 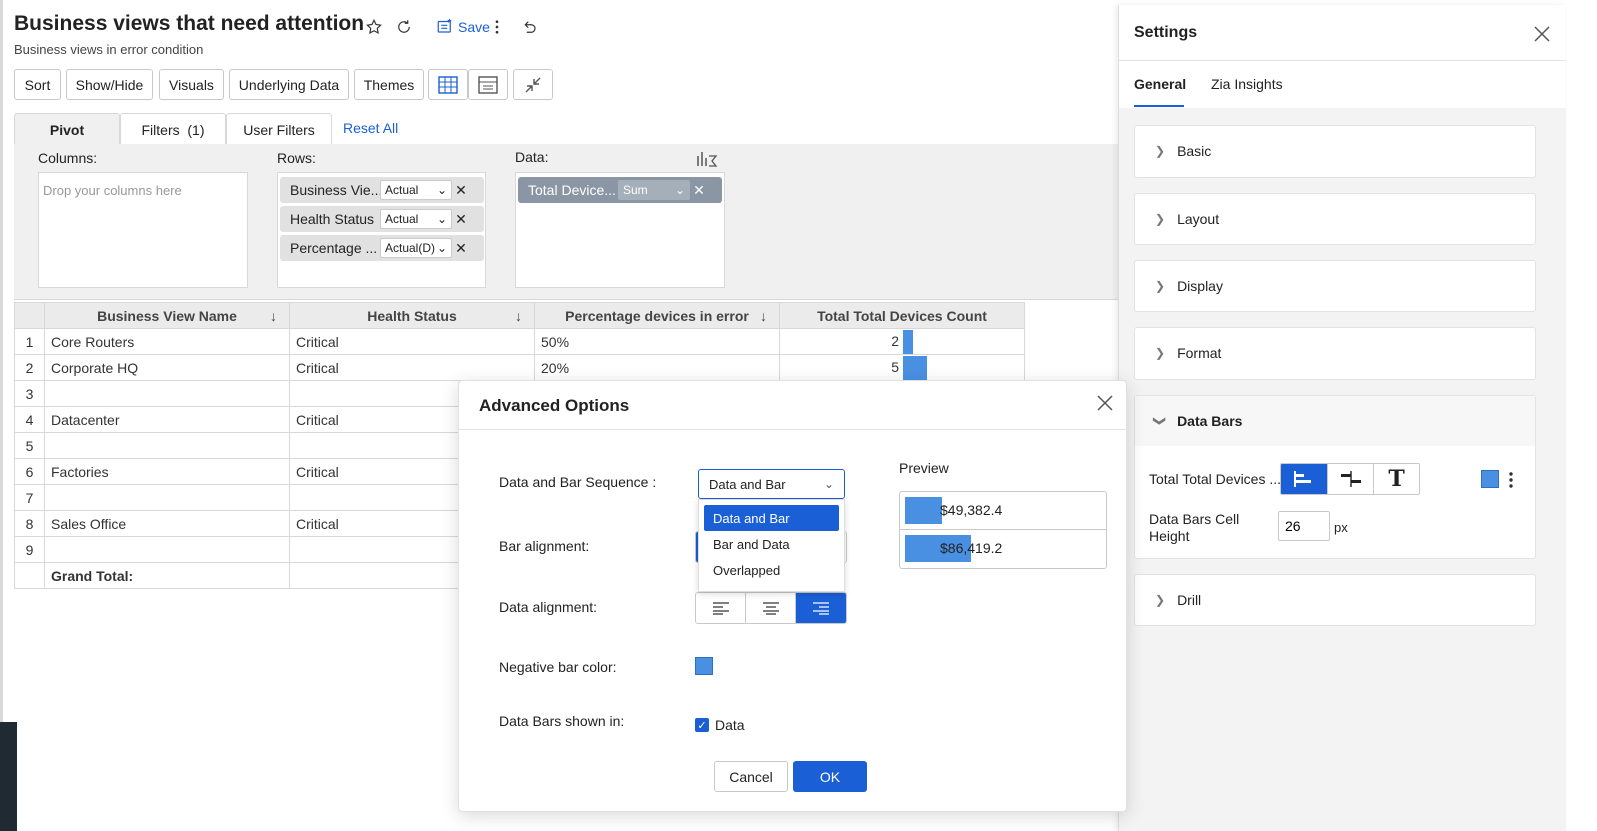 I want to click on preview-label: Preview, so click(x=924, y=468).